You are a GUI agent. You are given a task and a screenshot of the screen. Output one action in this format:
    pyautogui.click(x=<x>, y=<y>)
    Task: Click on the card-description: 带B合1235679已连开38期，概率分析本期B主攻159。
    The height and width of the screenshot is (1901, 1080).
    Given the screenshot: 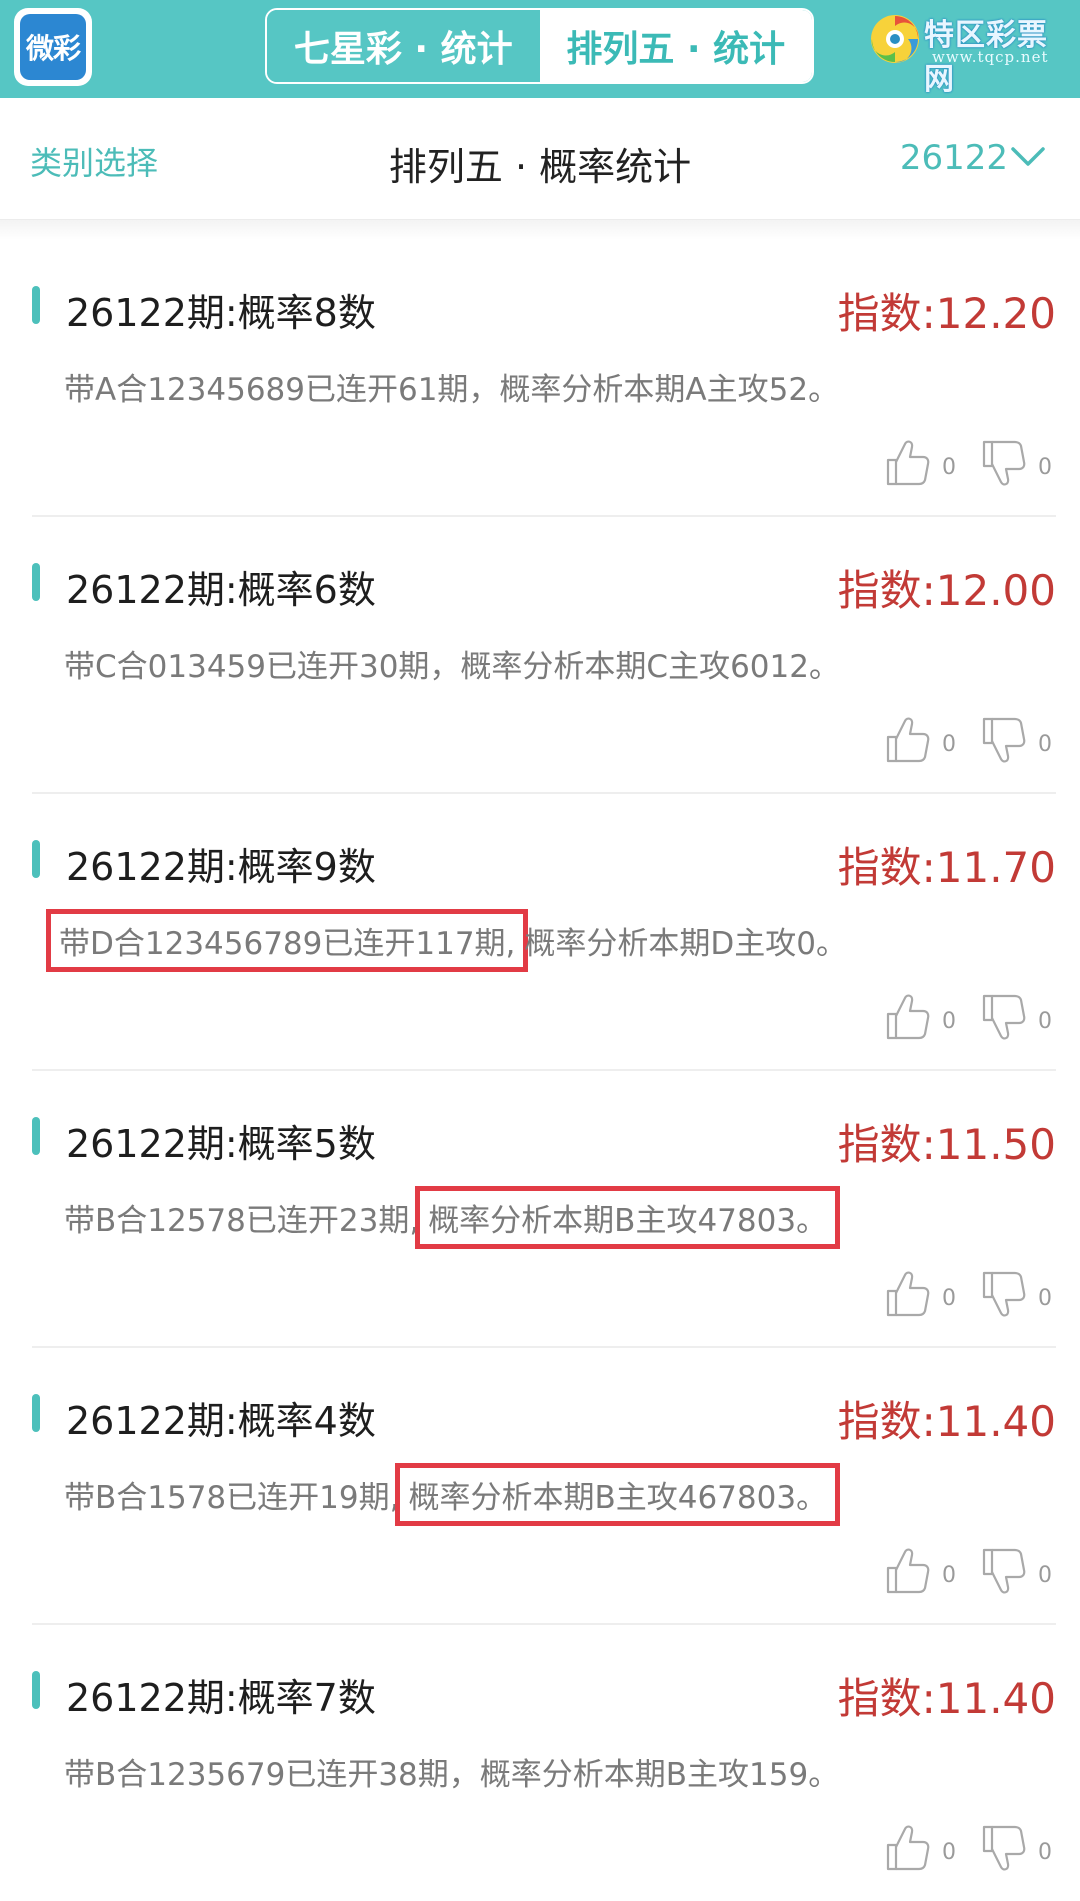 What is the action you would take?
    pyautogui.click(x=451, y=1771)
    